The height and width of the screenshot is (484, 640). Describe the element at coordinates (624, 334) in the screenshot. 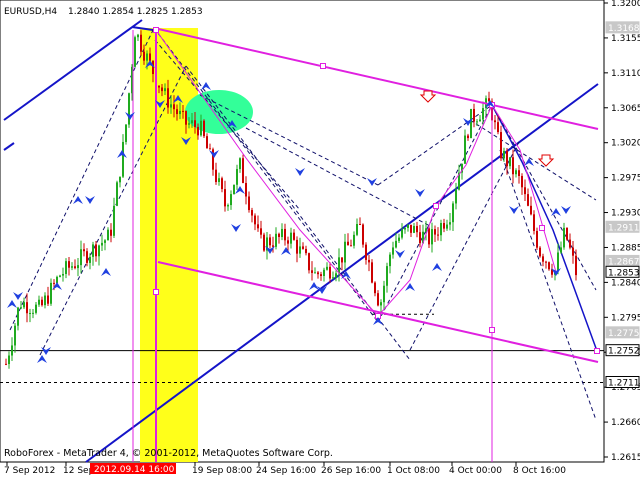

I see `price-label-text: 1.2775` at that location.